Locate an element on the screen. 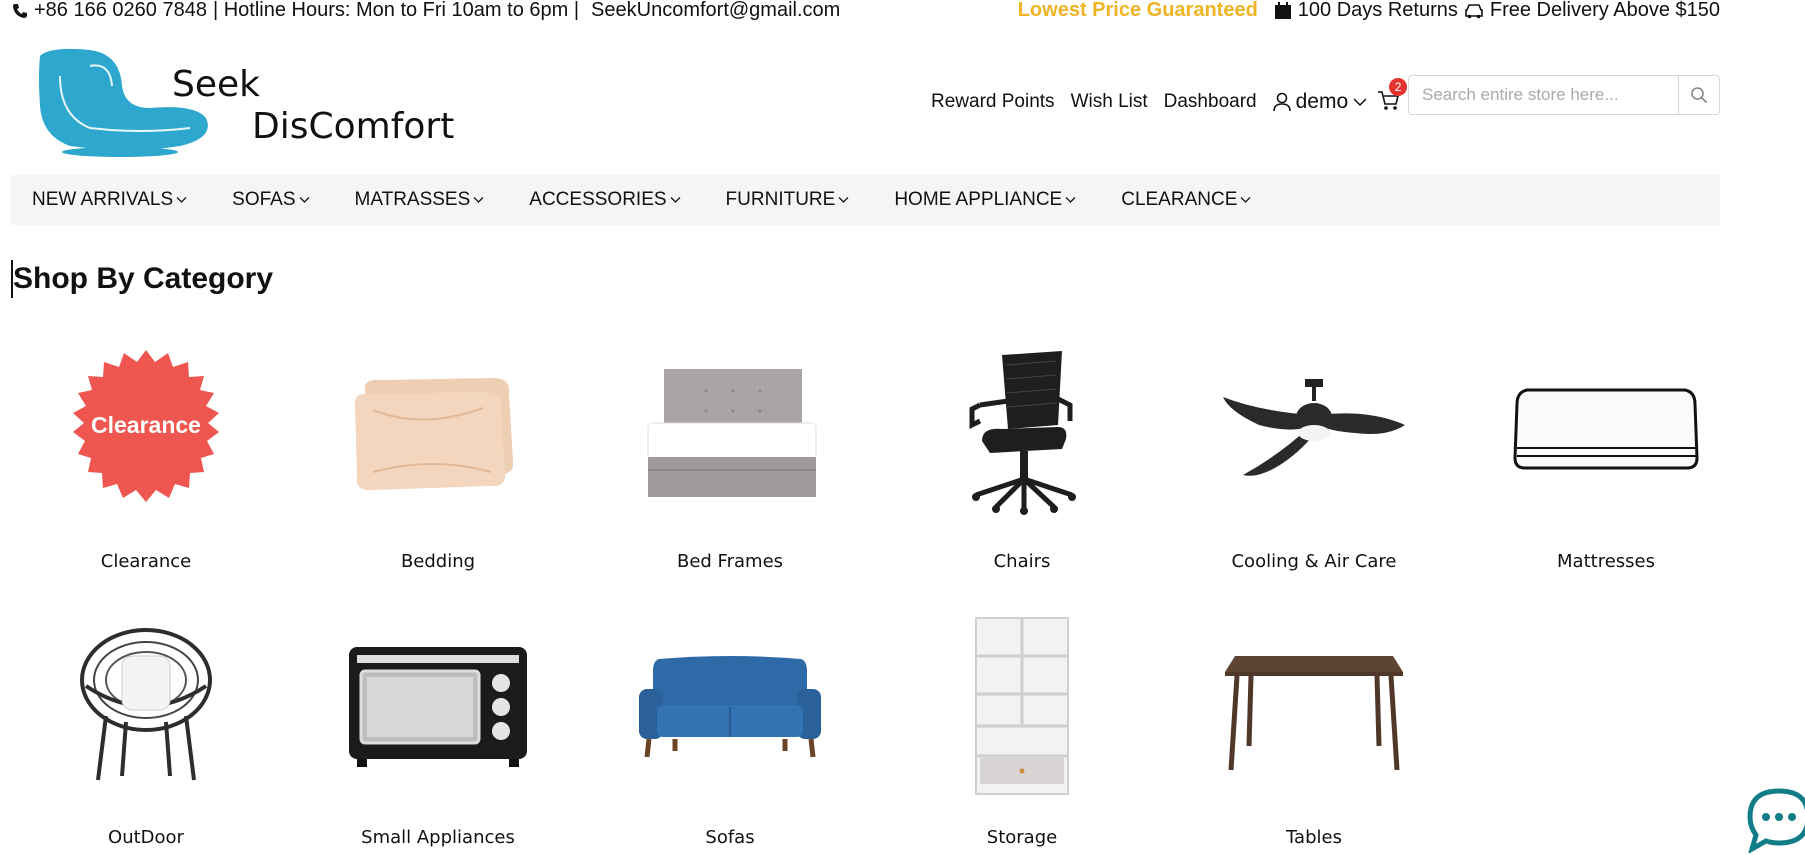  nav-furniture: FURNITURE is located at coordinates (788, 200).